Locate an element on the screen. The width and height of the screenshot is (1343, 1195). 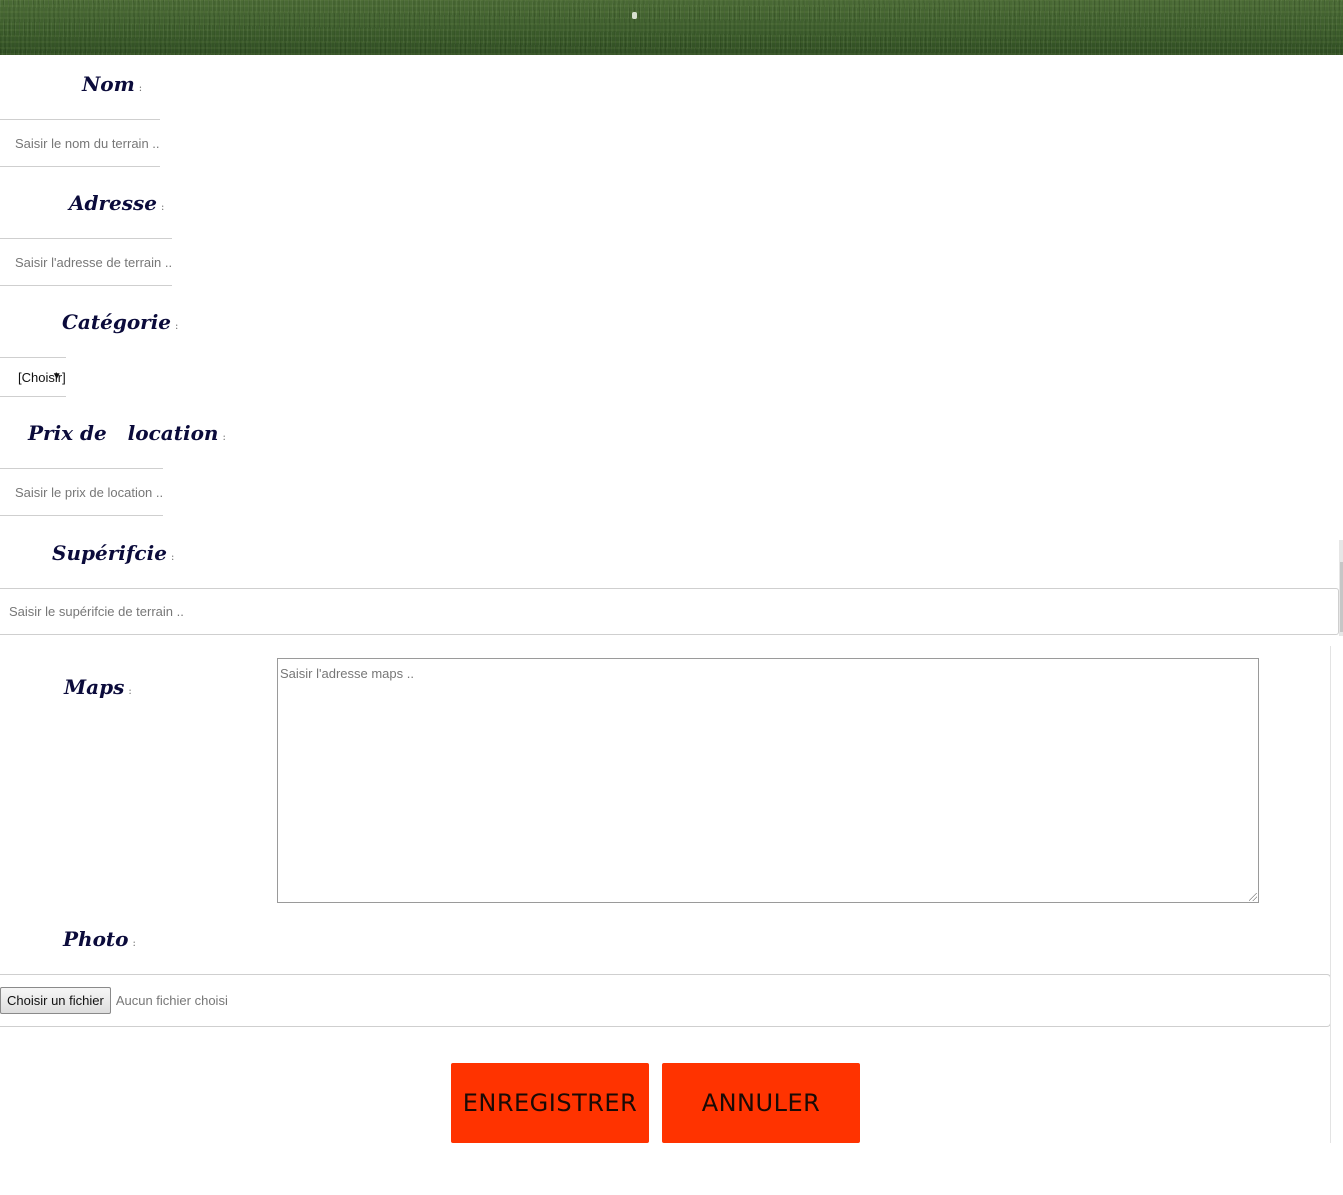
nom-input: Saisir le nom du terrain .. is located at coordinates (80, 143).